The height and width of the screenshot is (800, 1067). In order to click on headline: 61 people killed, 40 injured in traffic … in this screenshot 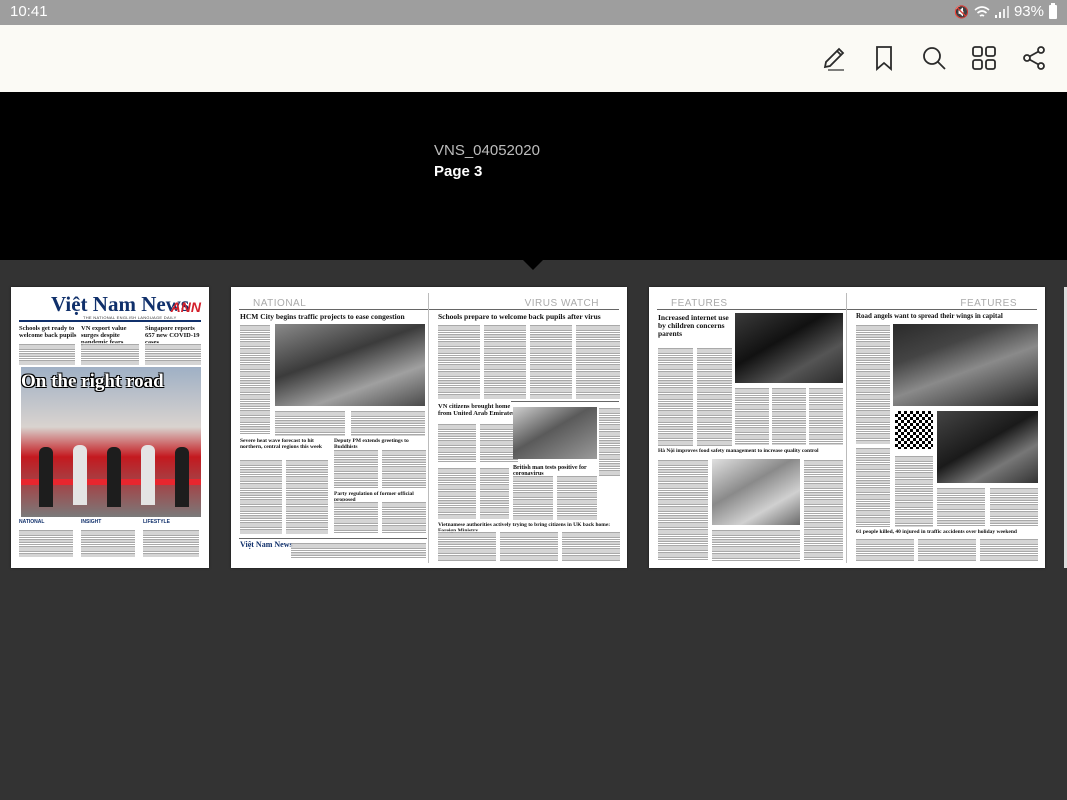, I will do `click(936, 532)`.